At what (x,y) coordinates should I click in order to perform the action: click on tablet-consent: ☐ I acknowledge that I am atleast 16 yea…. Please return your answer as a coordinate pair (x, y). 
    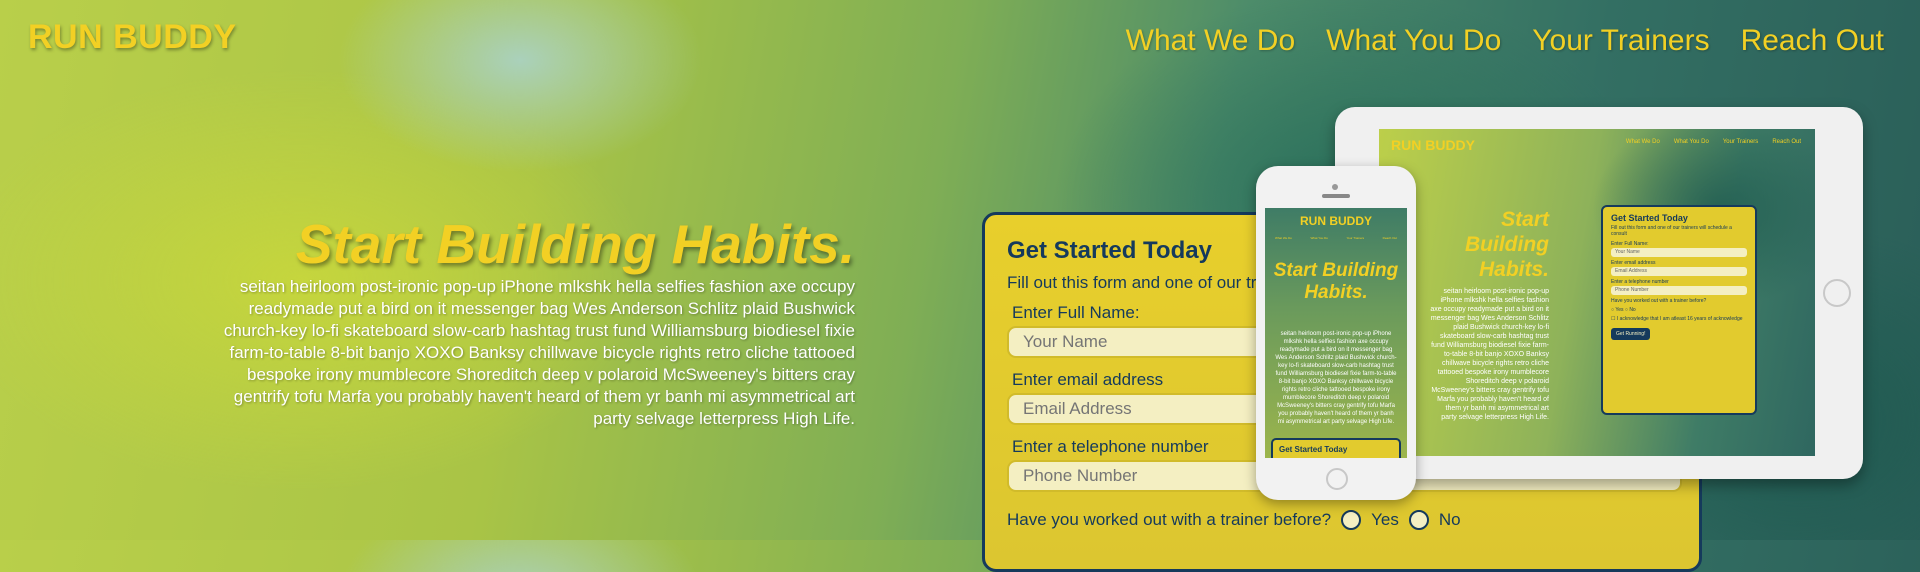
    Looking at the image, I should click on (1677, 319).